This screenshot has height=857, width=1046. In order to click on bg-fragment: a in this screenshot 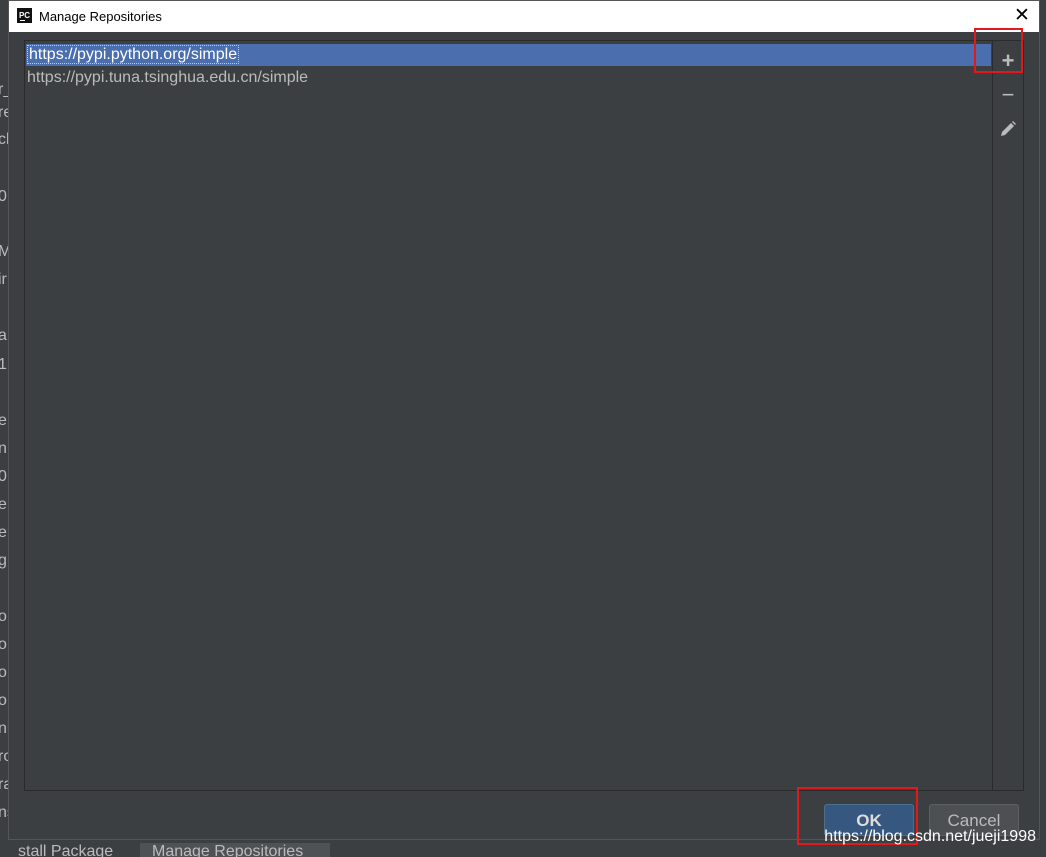, I will do `click(3, 335)`.